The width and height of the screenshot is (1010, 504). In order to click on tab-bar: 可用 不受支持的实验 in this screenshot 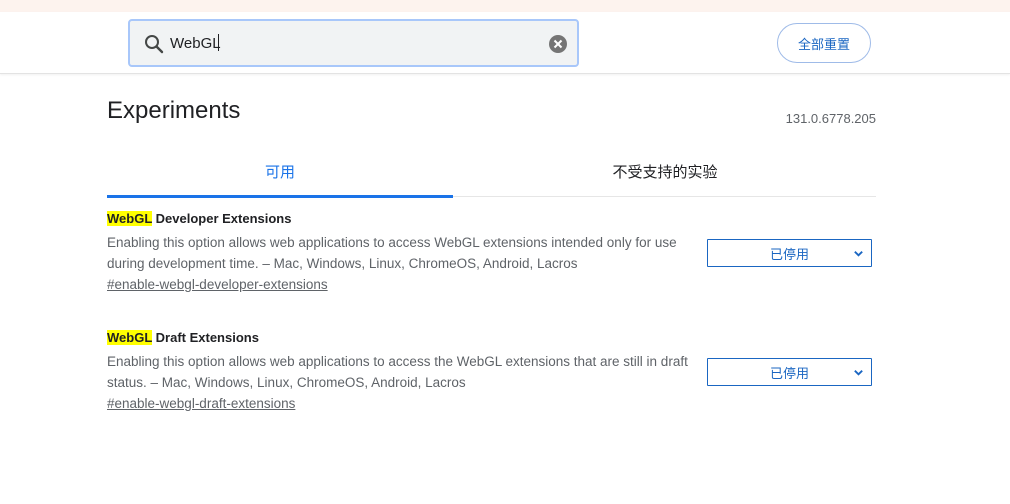, I will do `click(491, 172)`.